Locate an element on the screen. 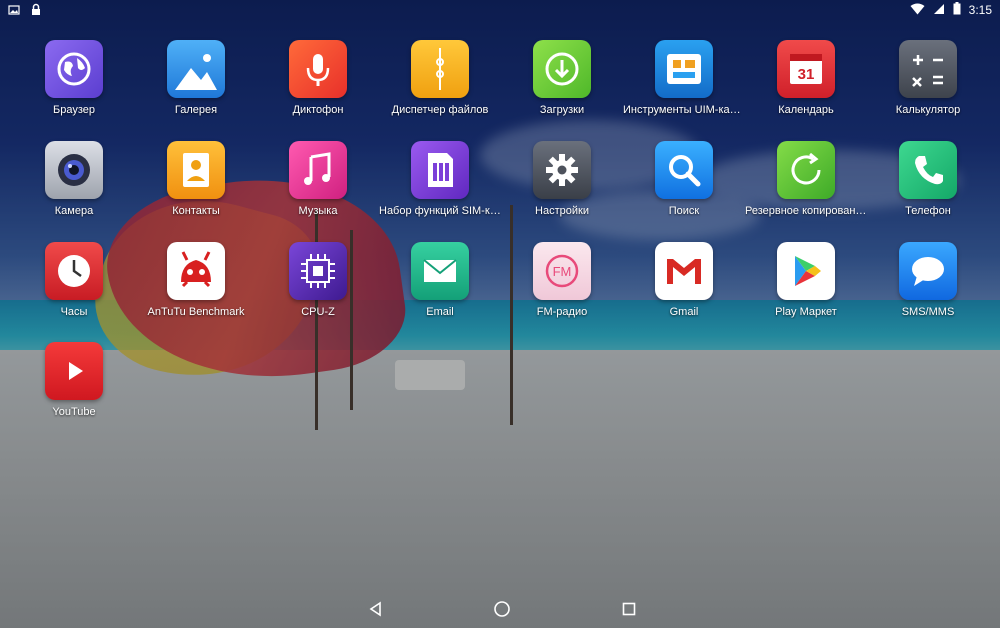  app-cpu-z: CPU-Z is located at coordinates (318, 280).